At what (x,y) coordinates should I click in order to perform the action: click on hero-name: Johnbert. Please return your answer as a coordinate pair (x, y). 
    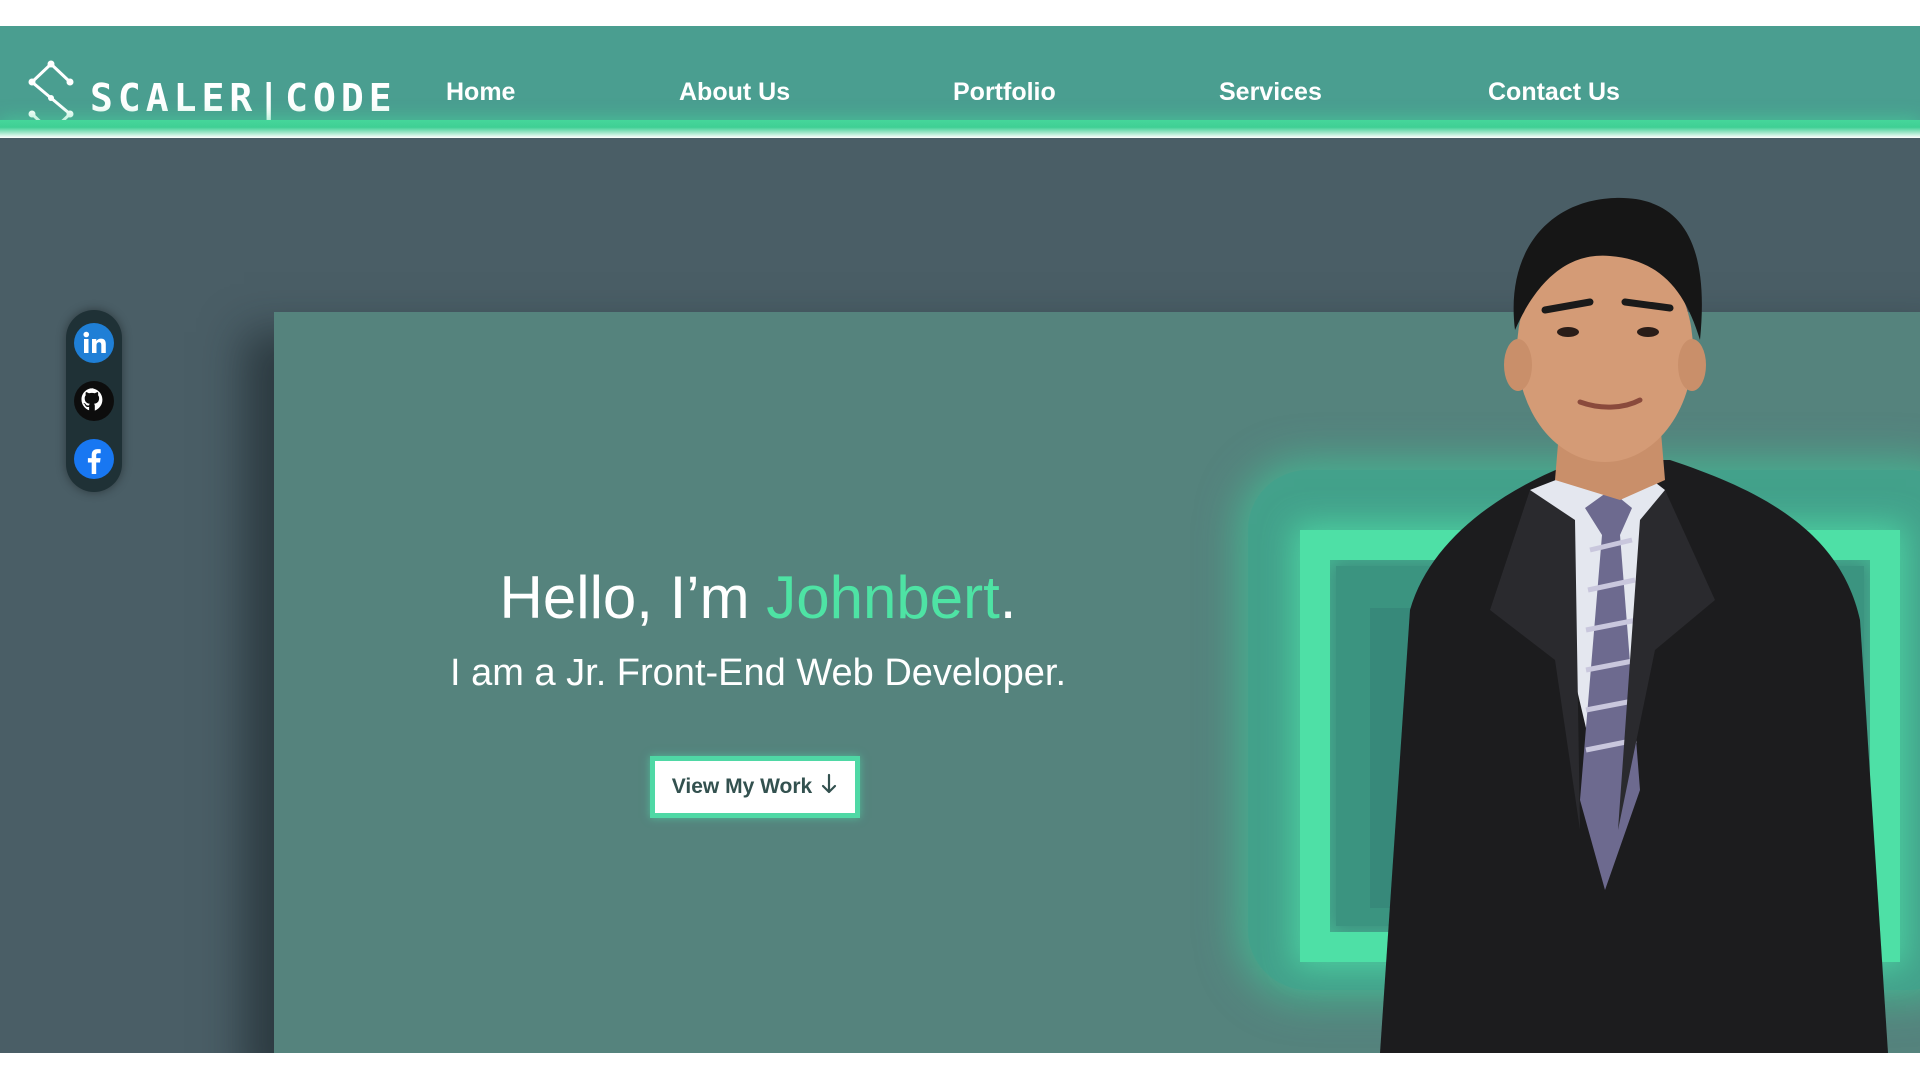
    Looking at the image, I should click on (883, 597).